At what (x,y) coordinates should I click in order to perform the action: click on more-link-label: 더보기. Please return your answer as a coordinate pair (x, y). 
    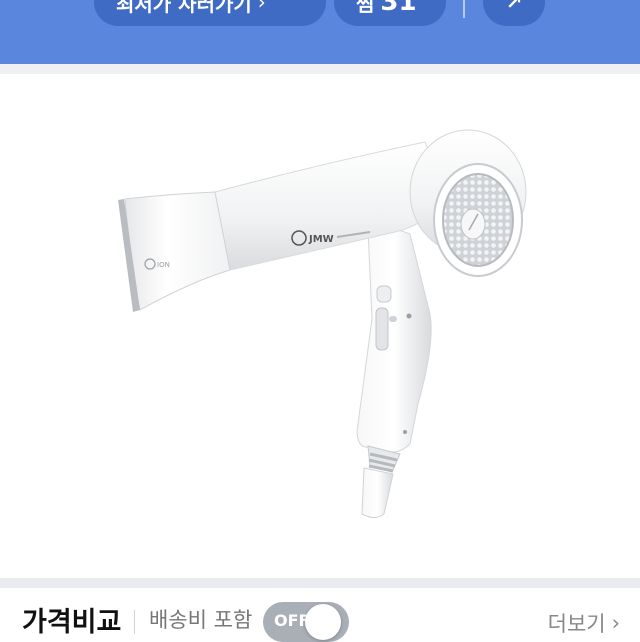
    Looking at the image, I should click on (576, 624).